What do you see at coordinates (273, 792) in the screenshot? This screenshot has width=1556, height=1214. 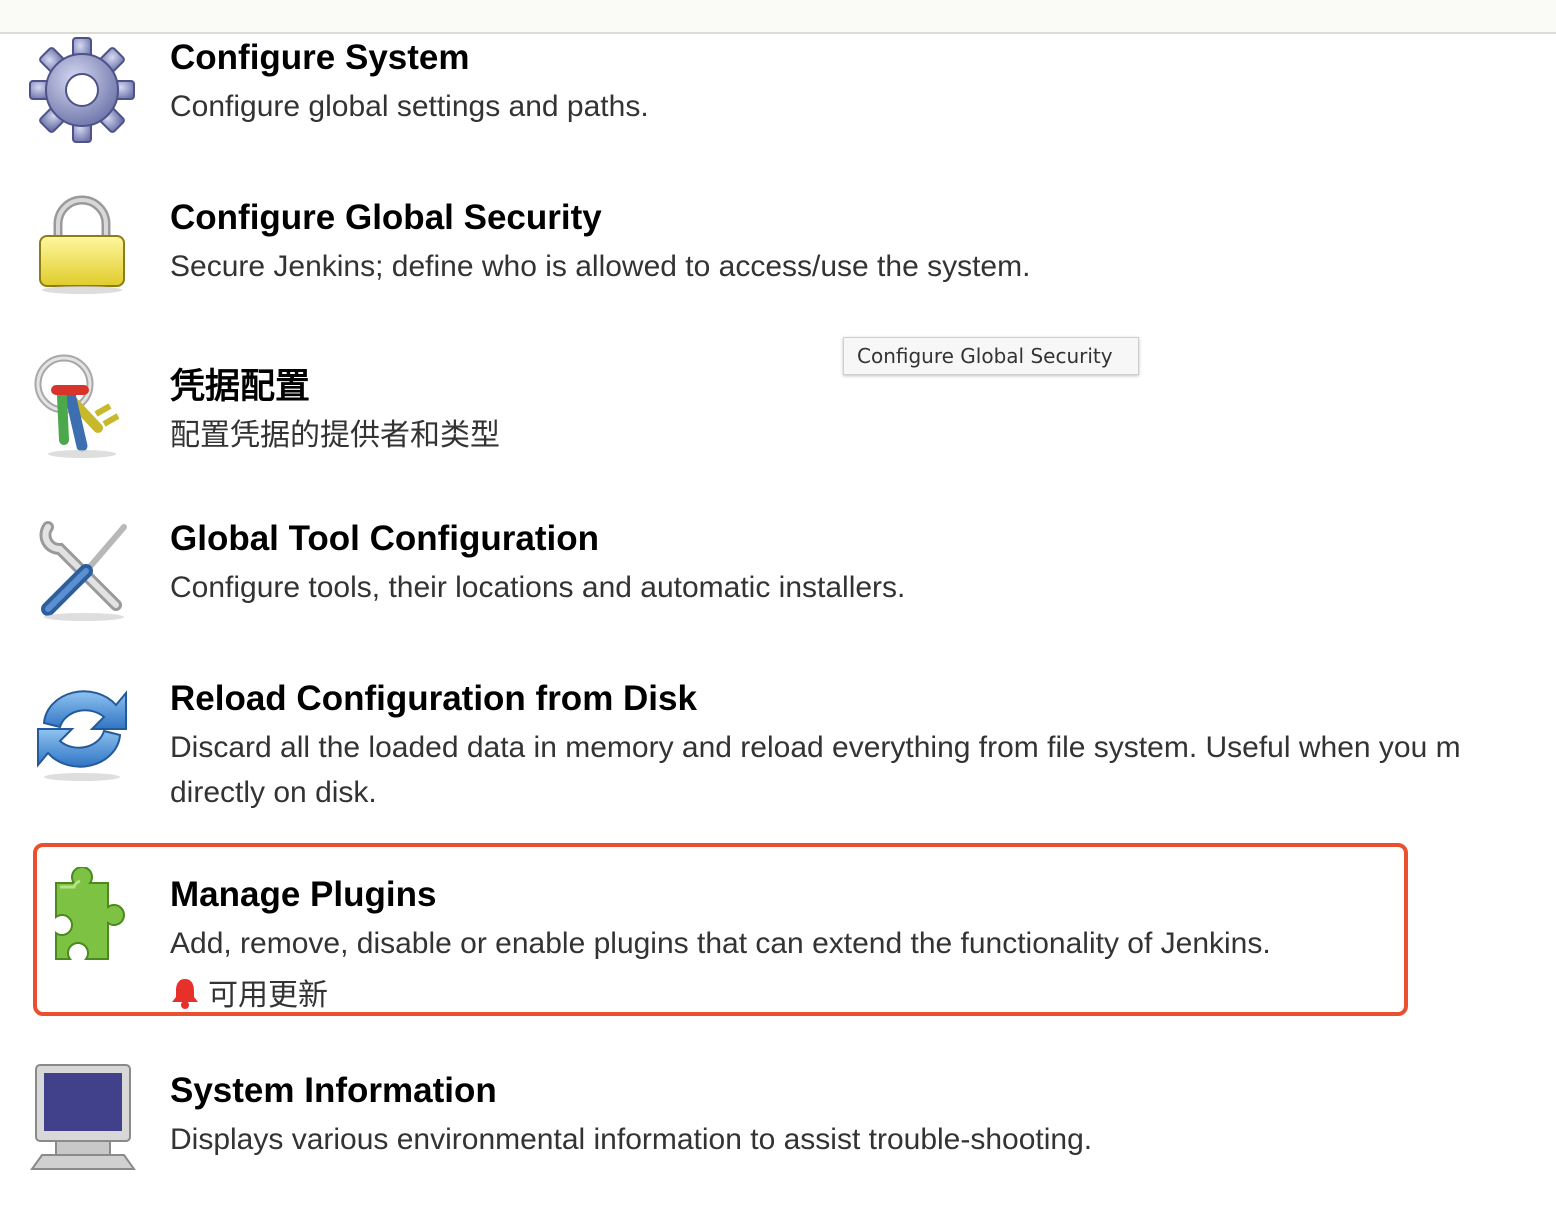 I see `item-description-line-2: directly on disk.` at bounding box center [273, 792].